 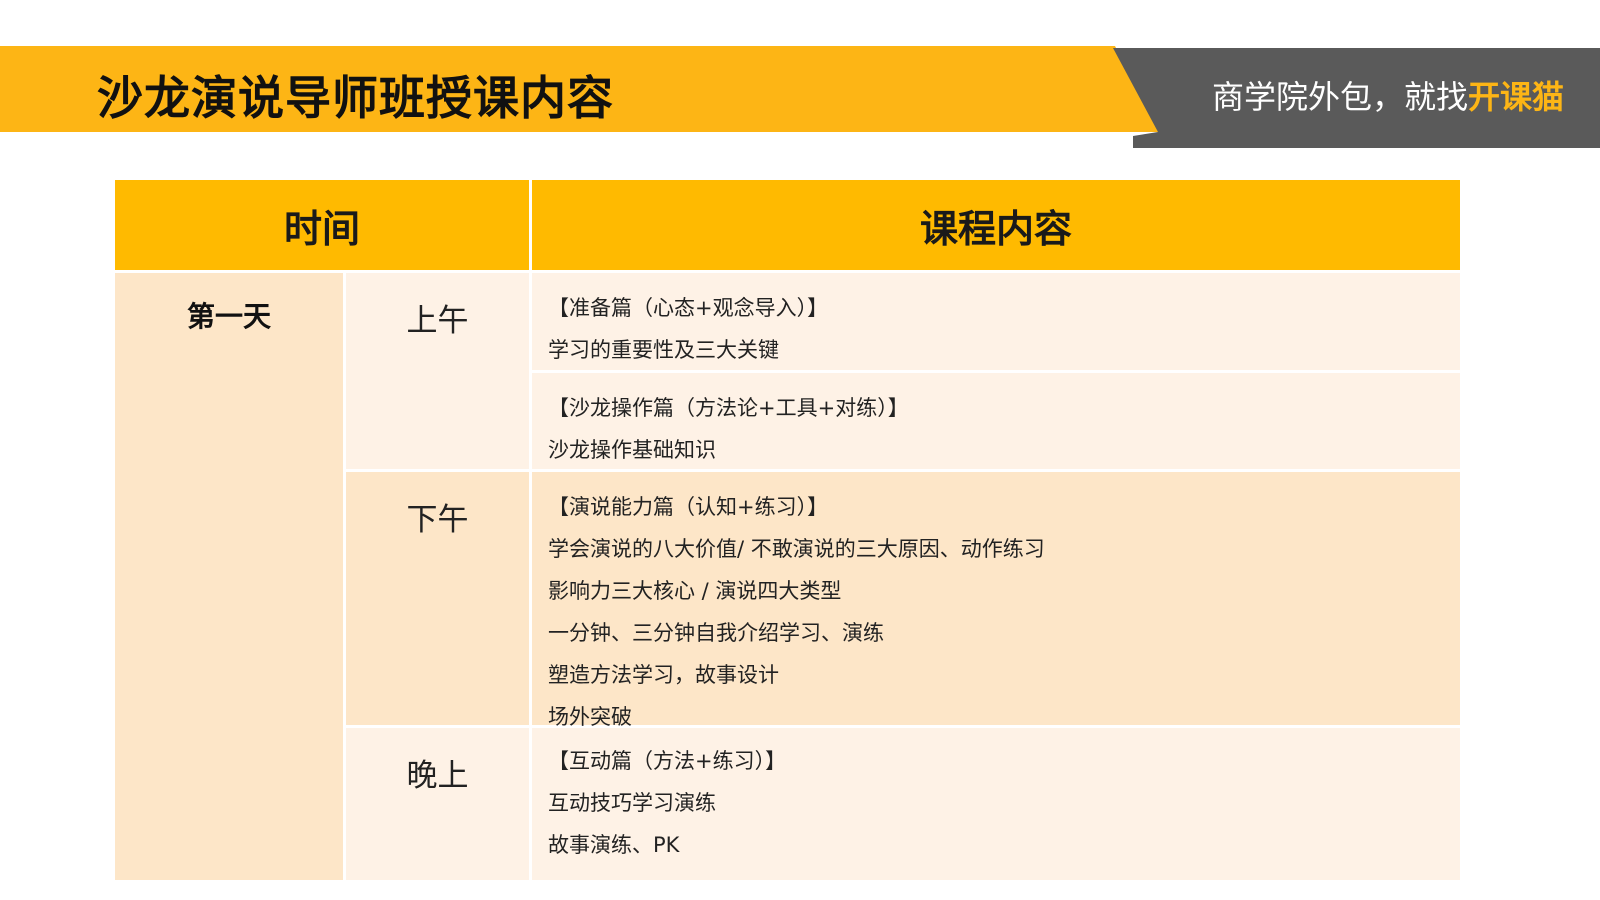 What do you see at coordinates (996, 804) in the screenshot?
I see `content-section-interaction: 【互动篇（方法+练习）】 互动技巧学习演练 故事演练、PK` at bounding box center [996, 804].